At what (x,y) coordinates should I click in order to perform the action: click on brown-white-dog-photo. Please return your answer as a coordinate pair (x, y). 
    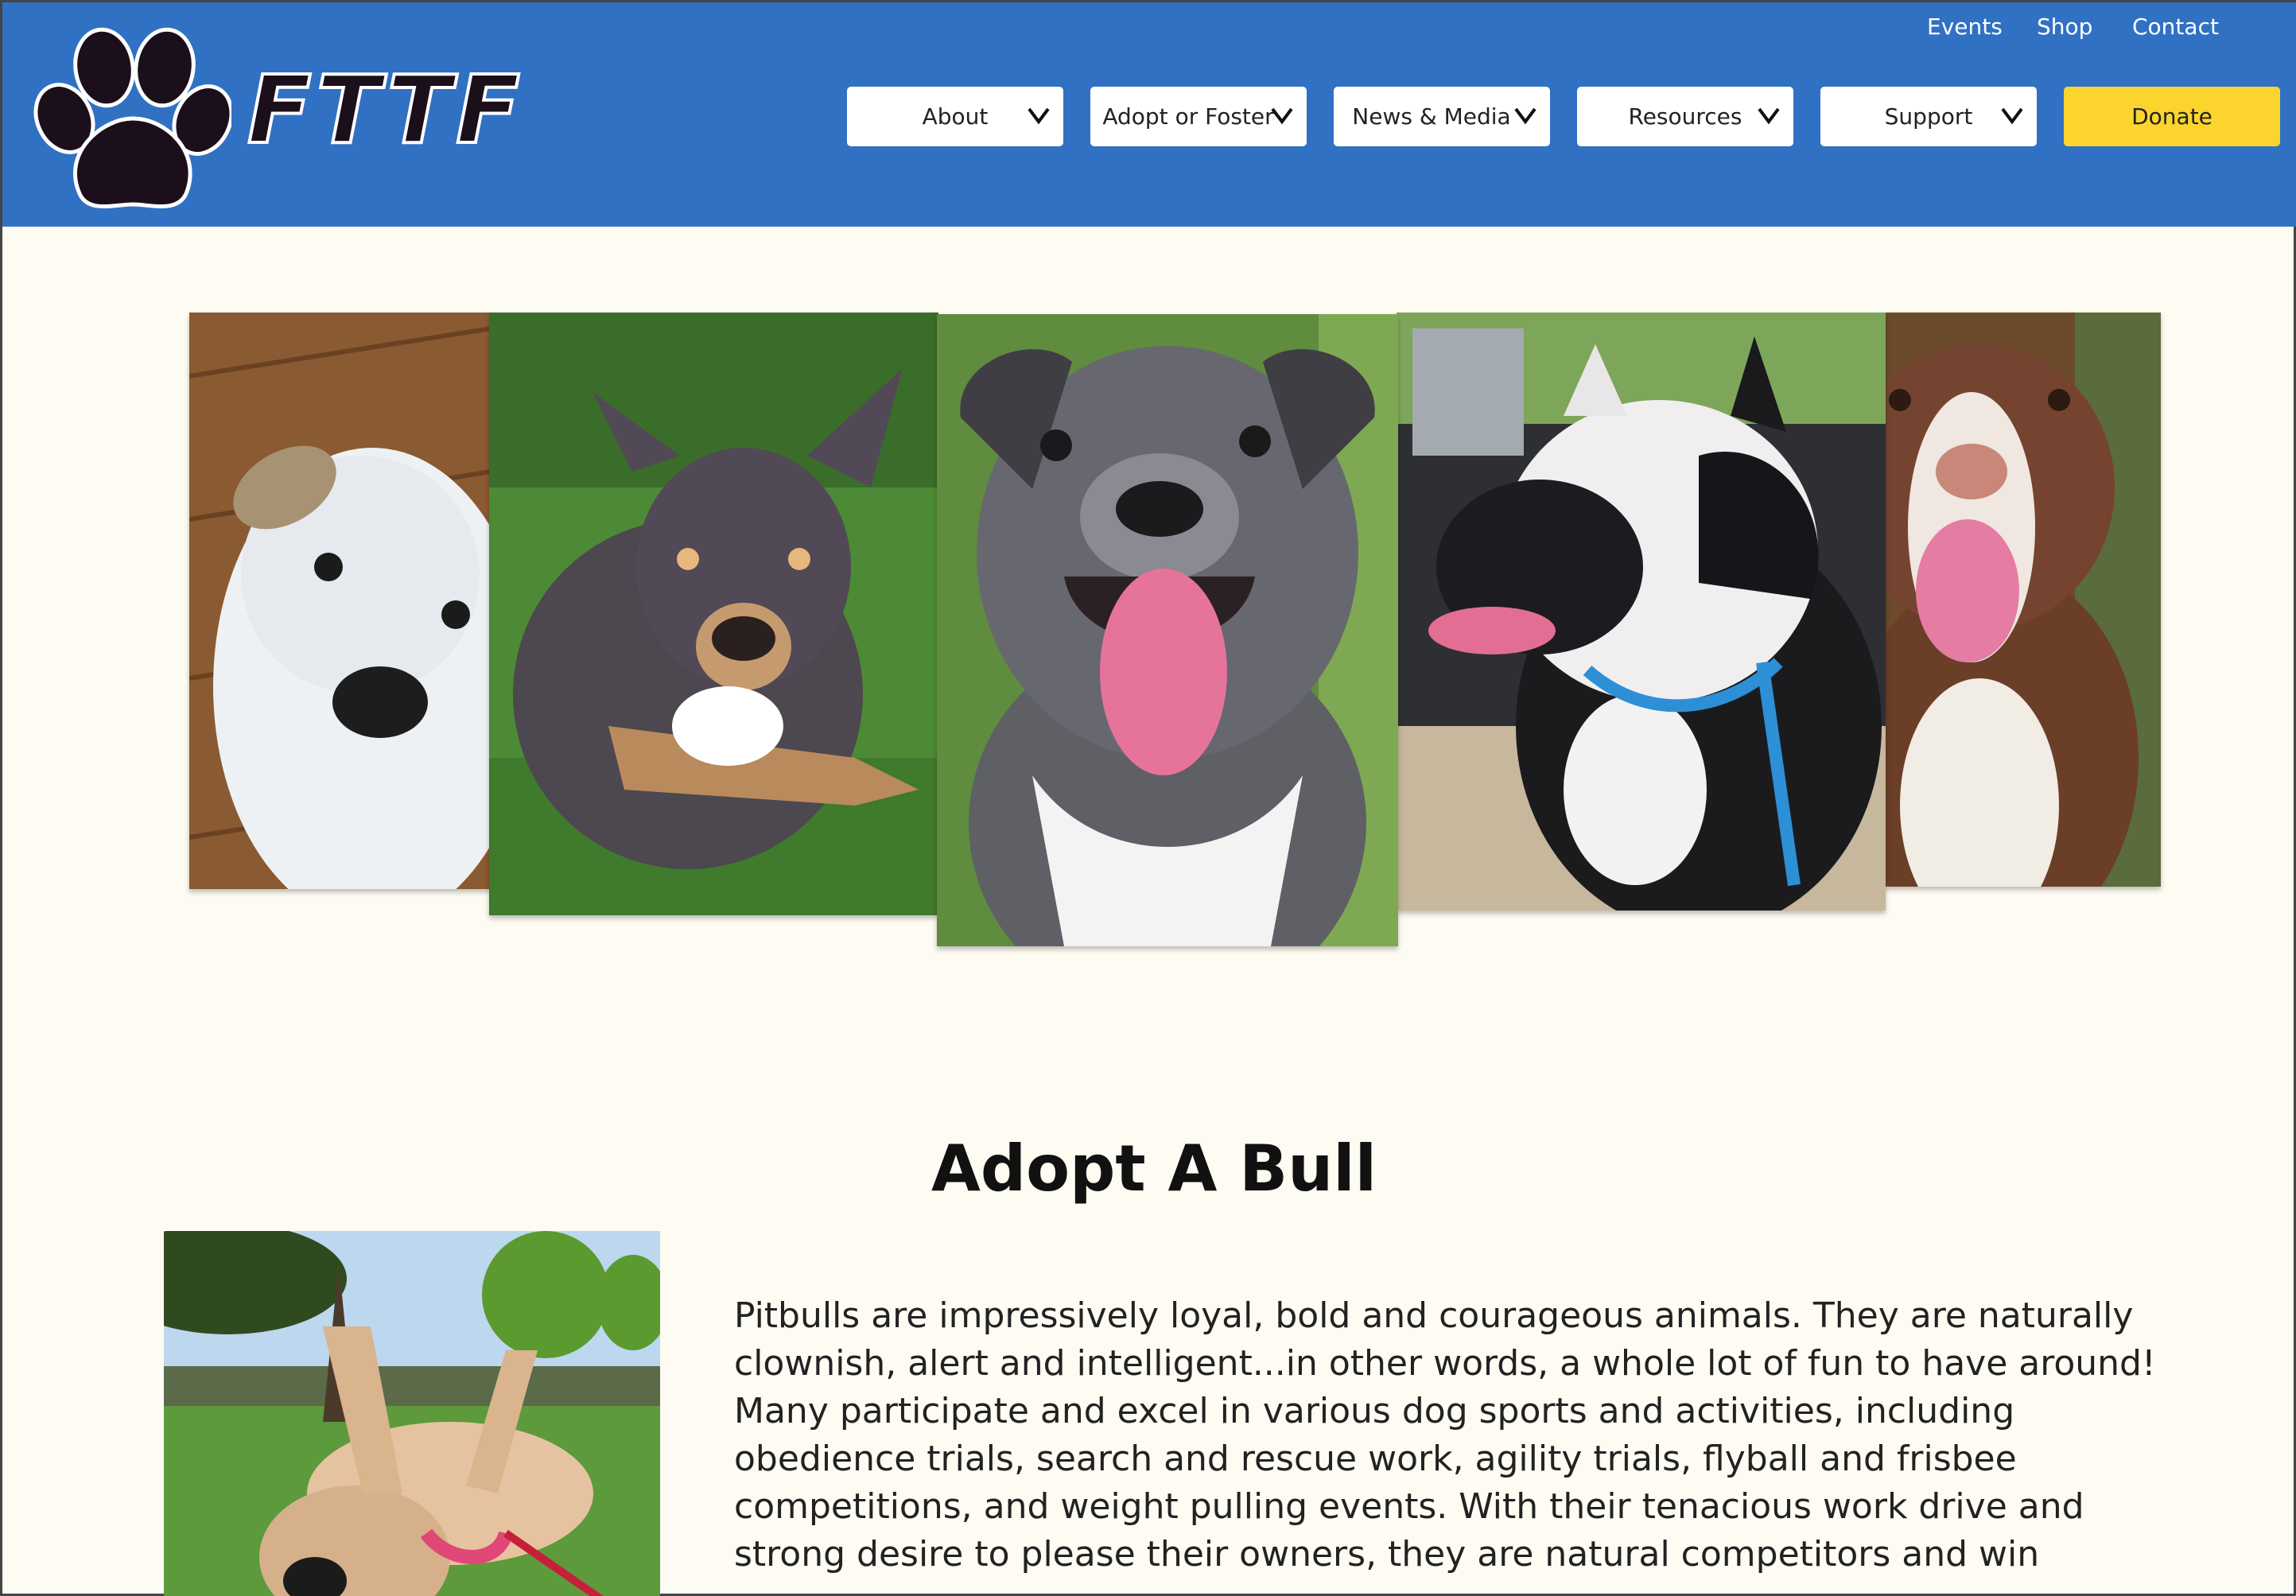
    Looking at the image, I should click on (2022, 600).